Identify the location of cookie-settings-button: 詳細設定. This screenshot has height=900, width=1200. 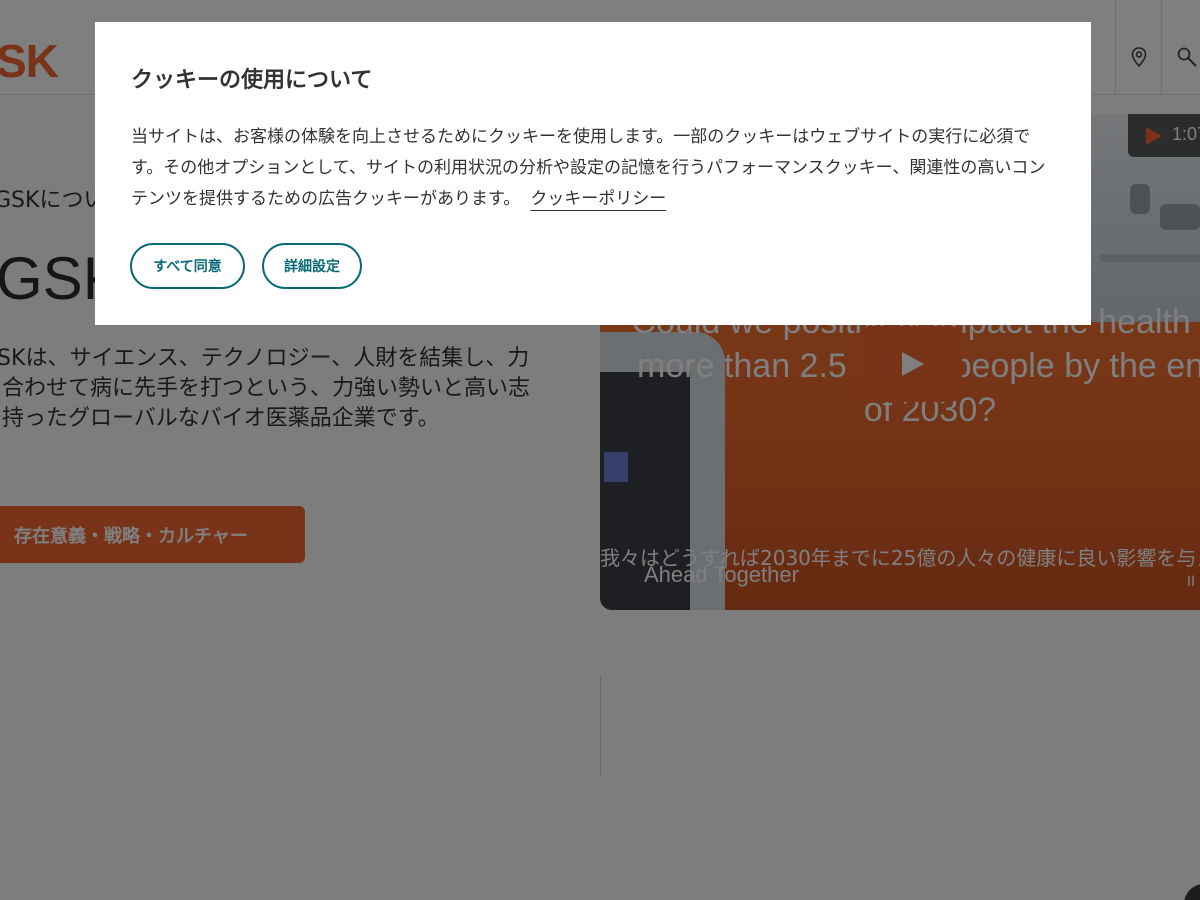
(312, 266).